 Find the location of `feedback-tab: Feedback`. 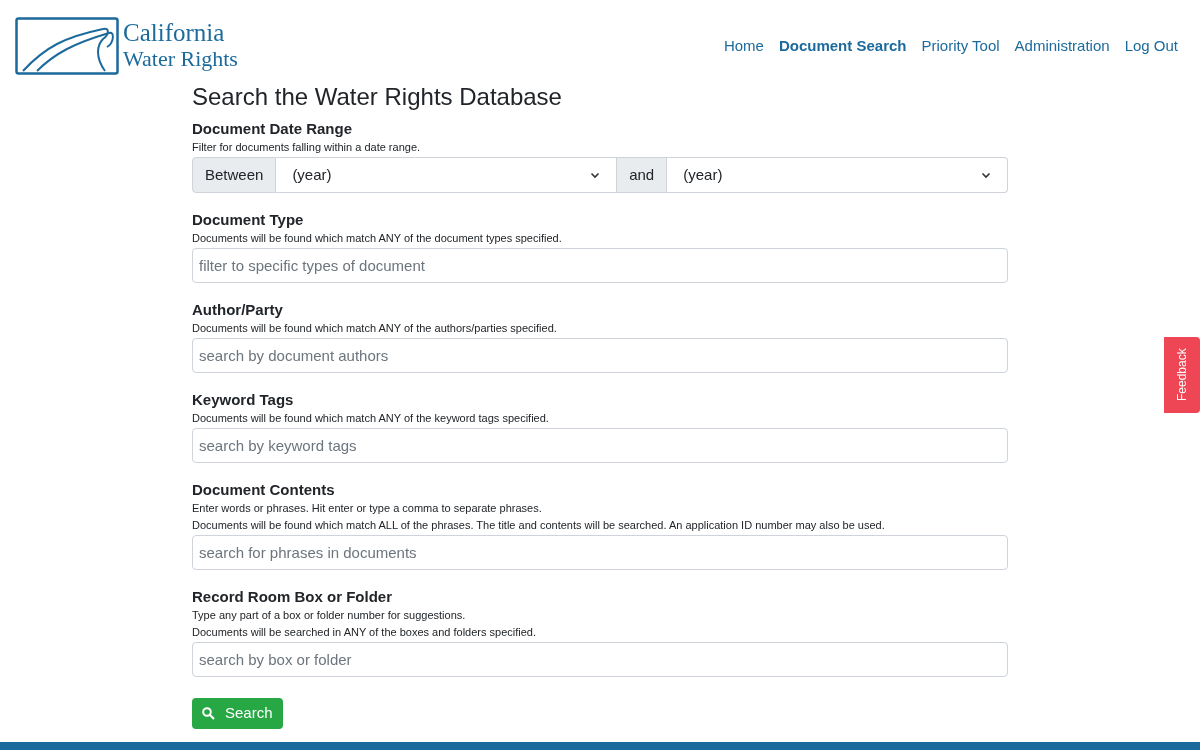

feedback-tab: Feedback is located at coordinates (1182, 375).